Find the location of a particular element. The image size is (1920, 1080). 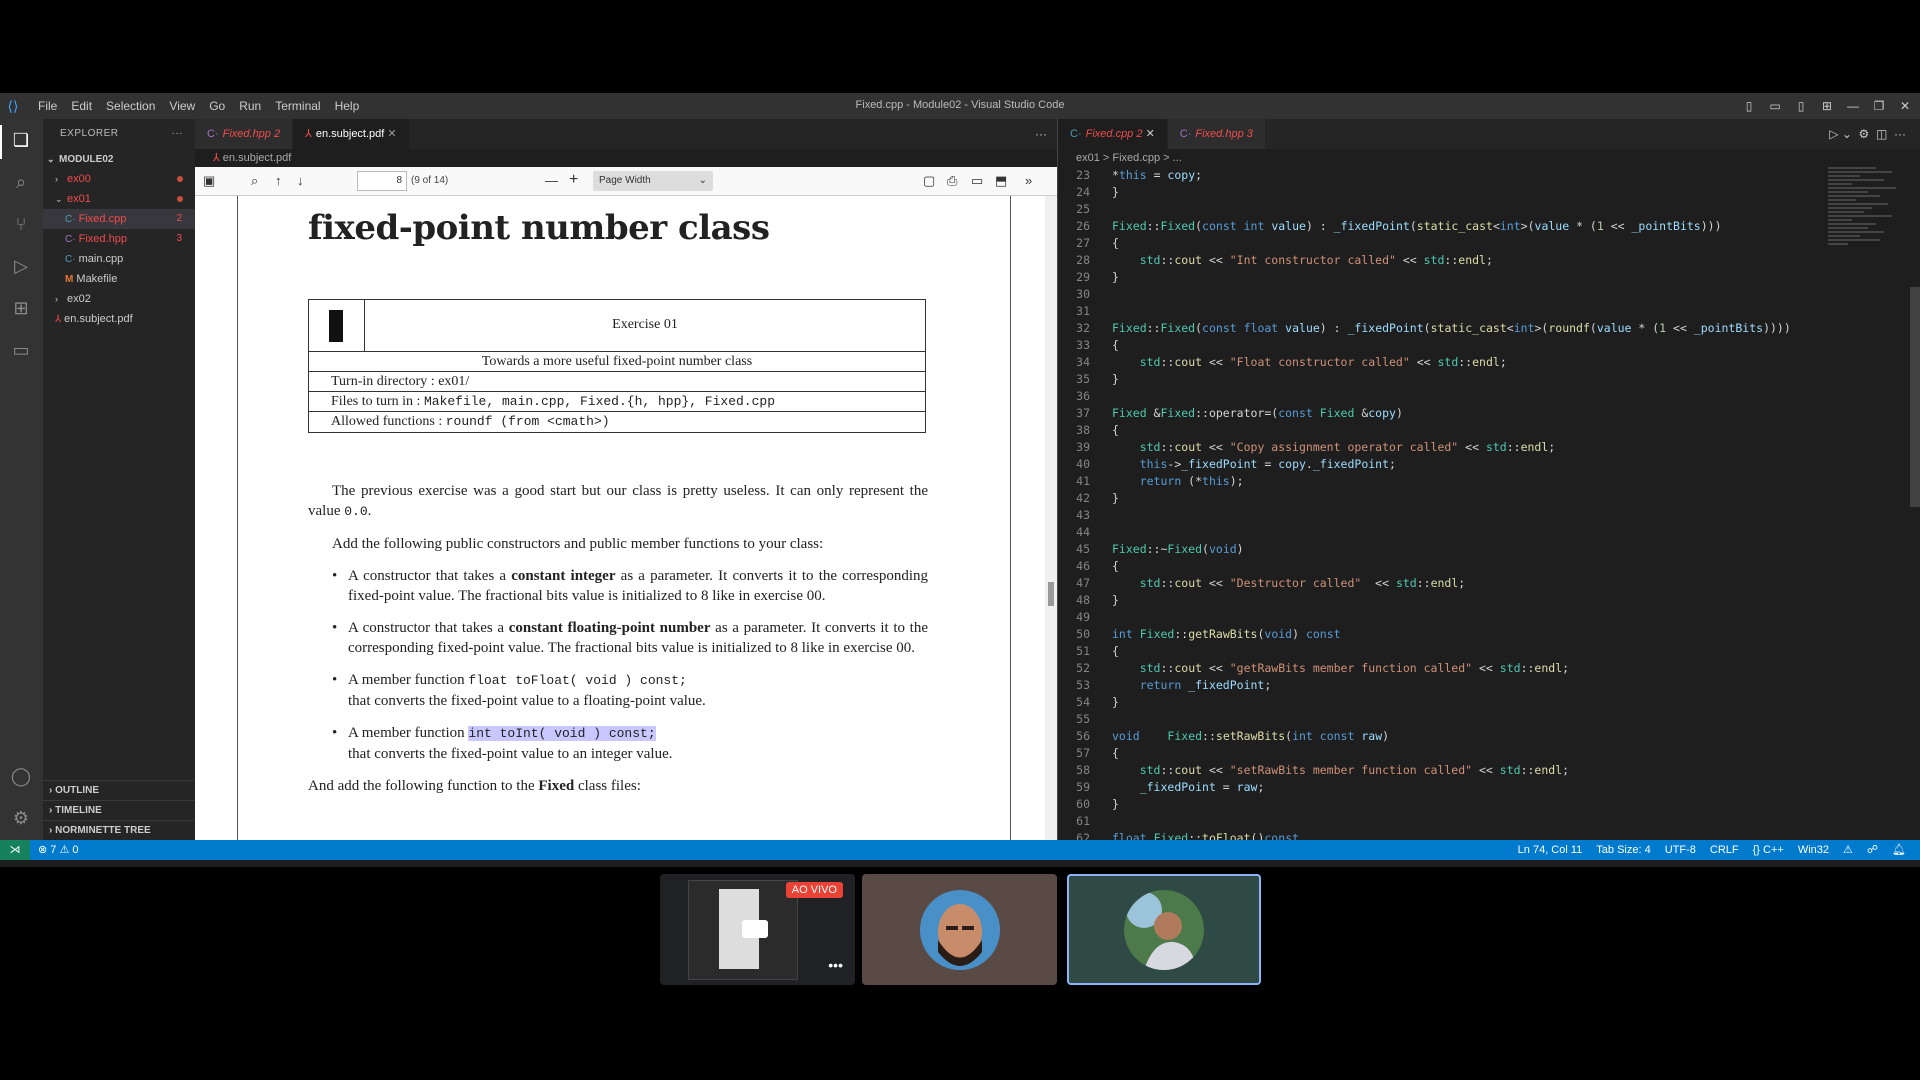

explorer-icon: ❏ is located at coordinates (21, 140).